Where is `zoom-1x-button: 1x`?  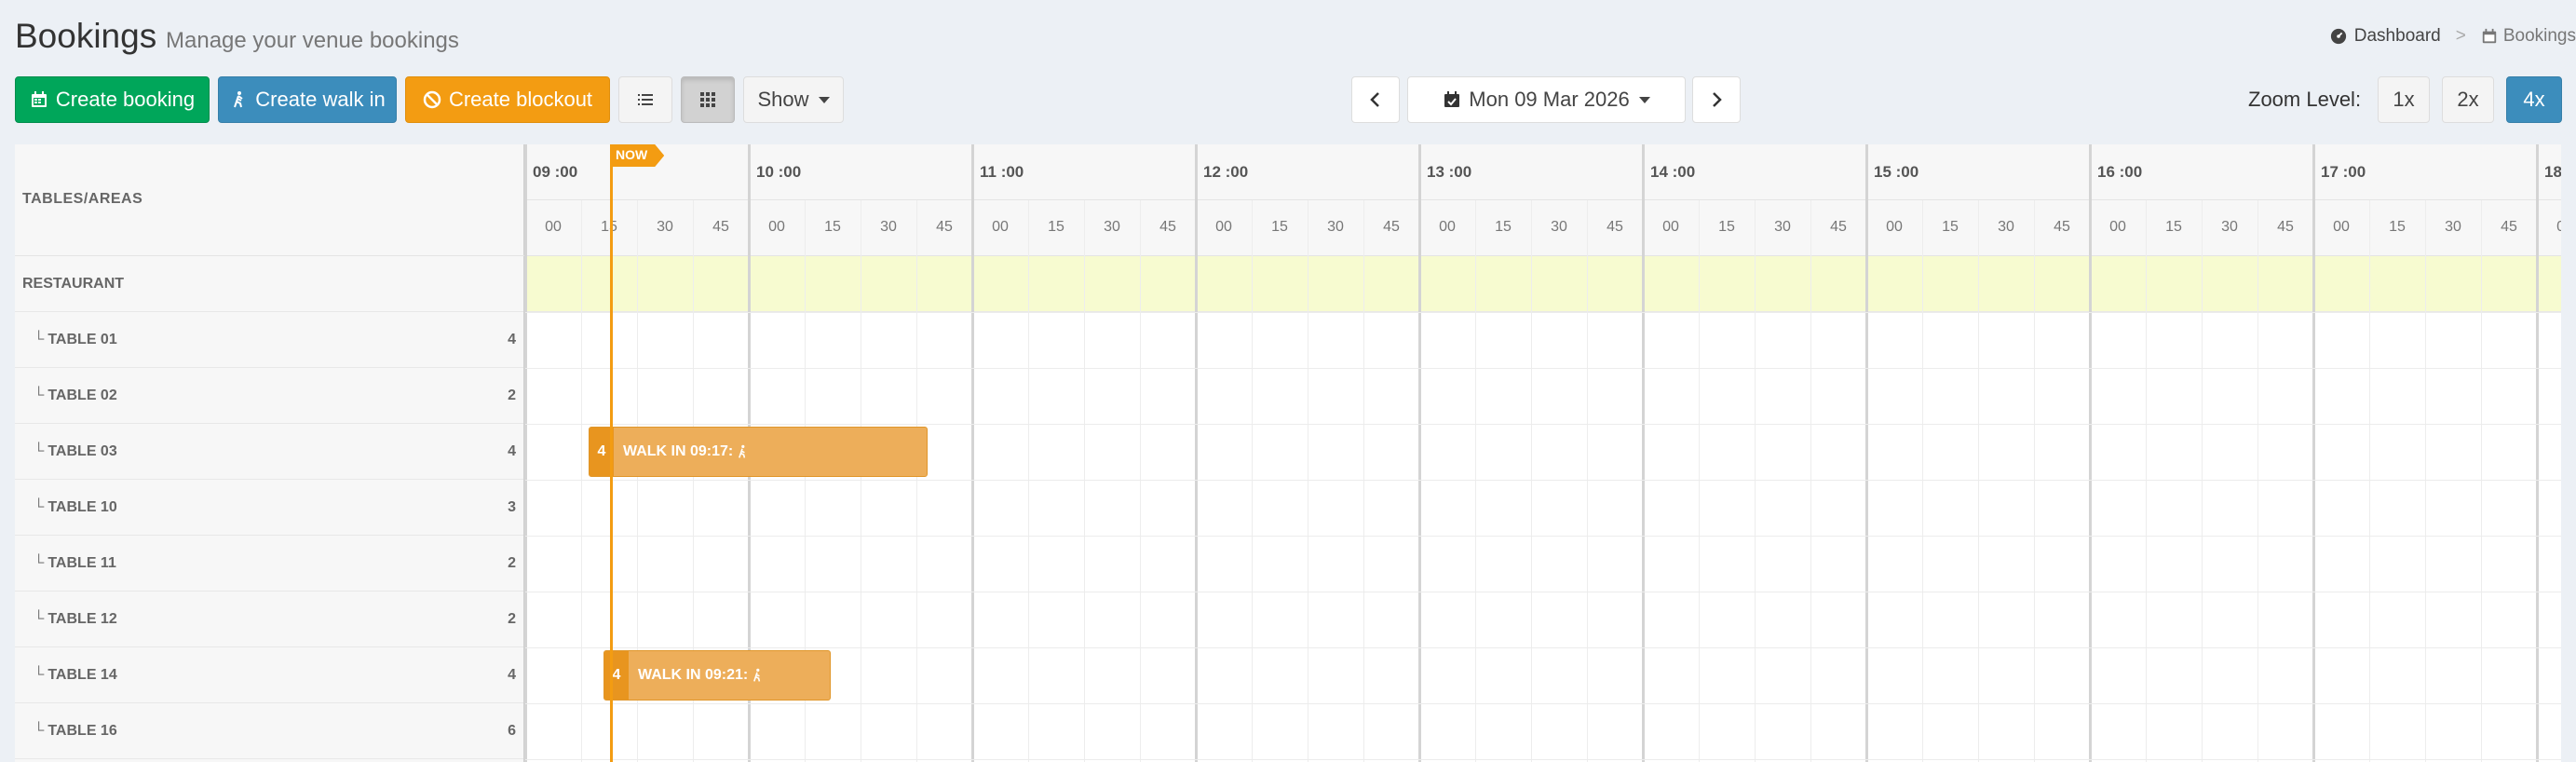 zoom-1x-button: 1x is located at coordinates (2404, 99).